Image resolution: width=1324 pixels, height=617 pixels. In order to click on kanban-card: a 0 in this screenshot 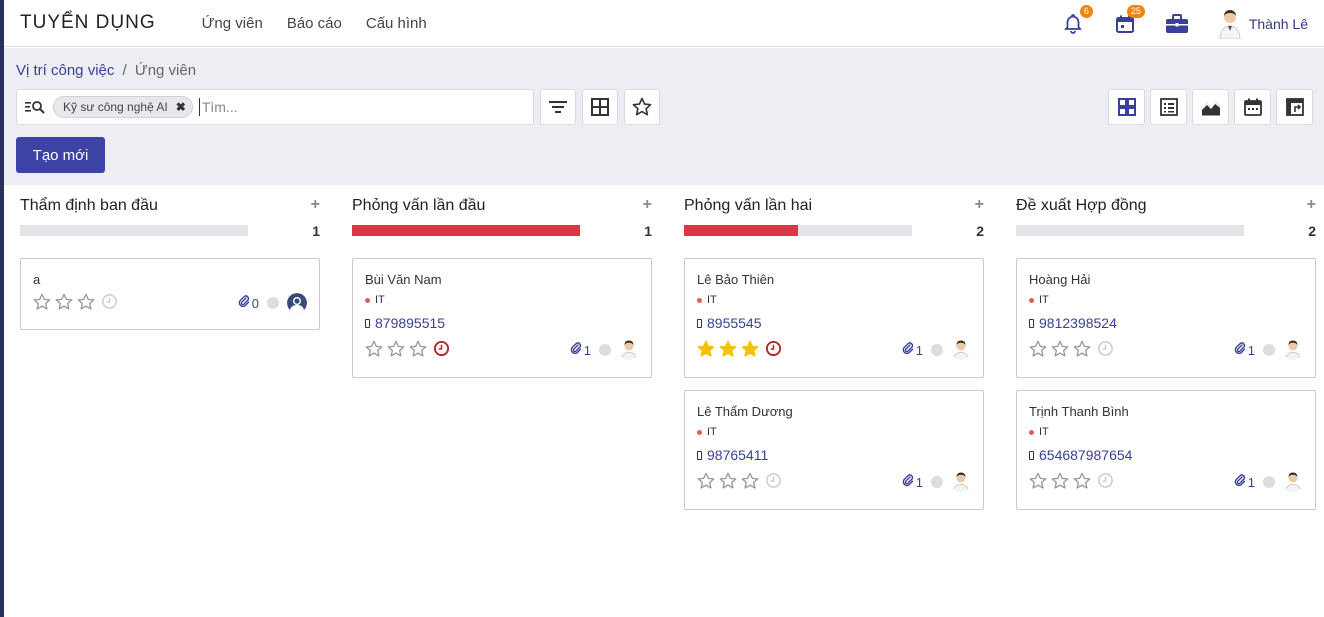, I will do `click(170, 294)`.